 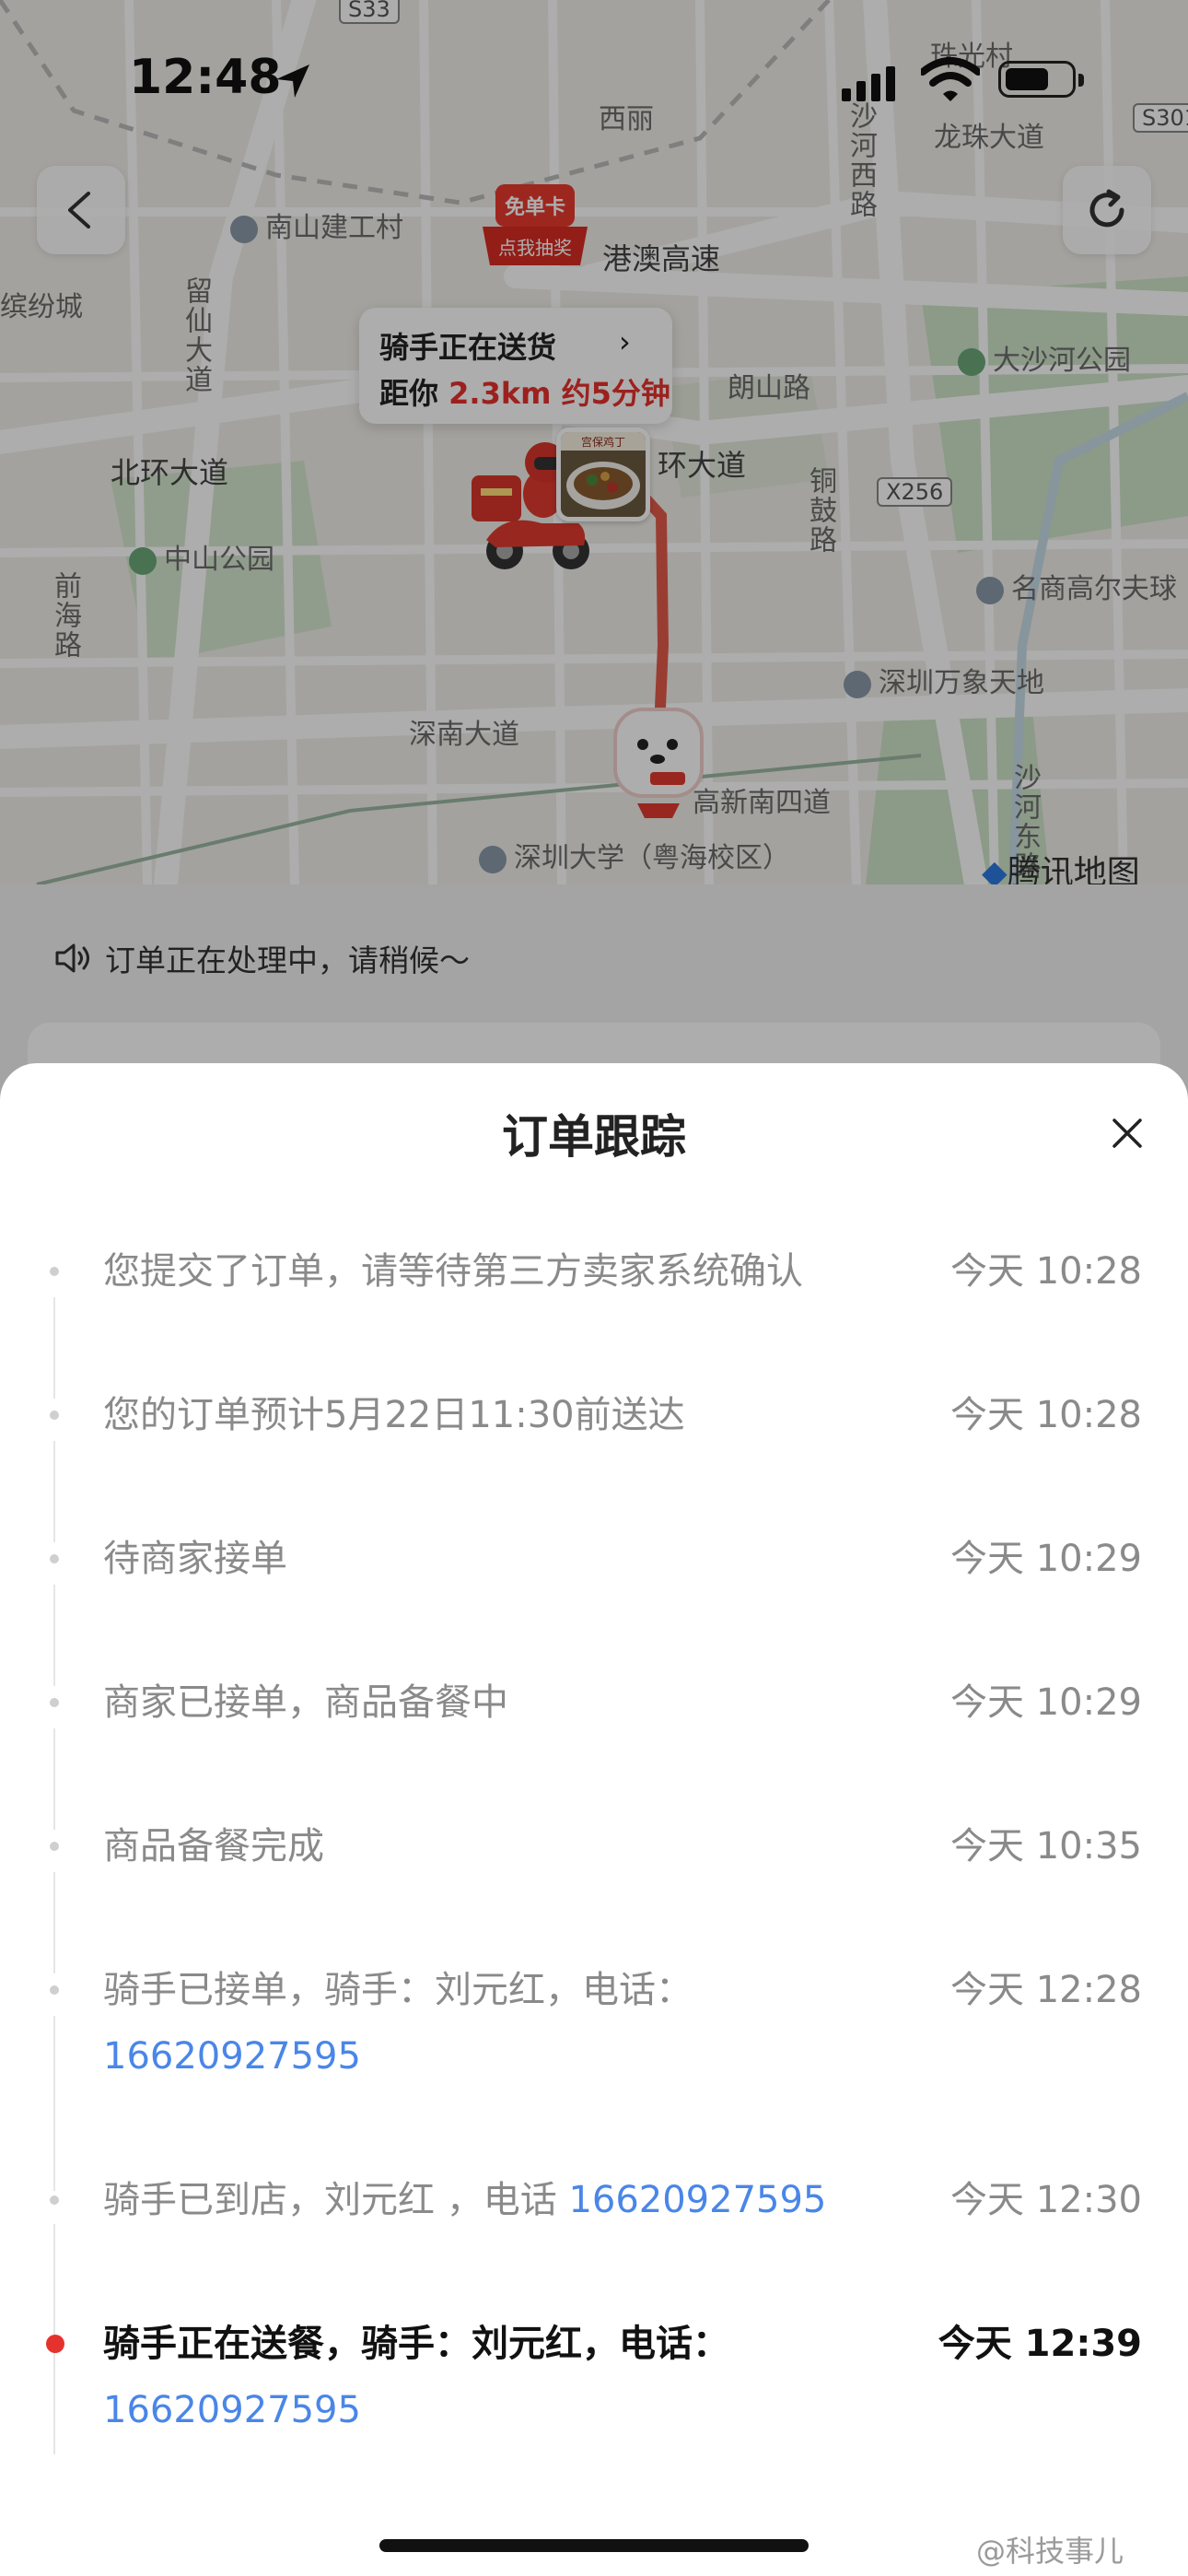 What do you see at coordinates (1050, 2551) in the screenshot?
I see `watermark: @科技事儿` at bounding box center [1050, 2551].